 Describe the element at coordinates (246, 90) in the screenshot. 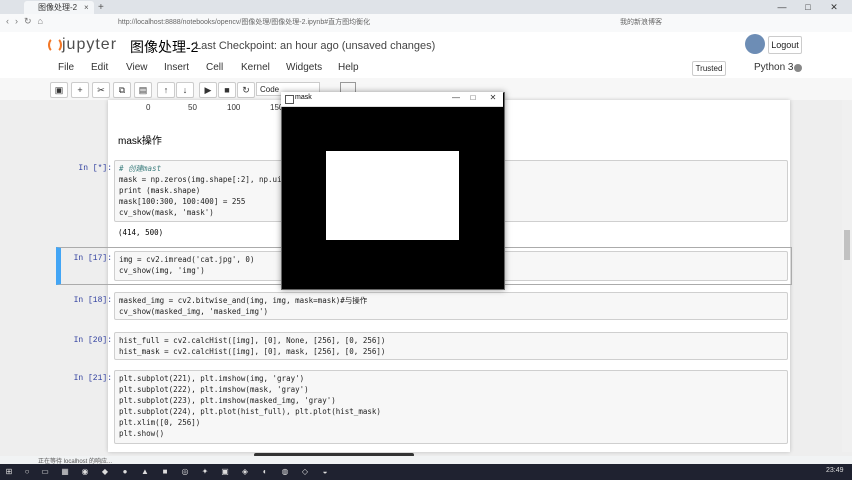

I see `restart-icon: ↻` at that location.